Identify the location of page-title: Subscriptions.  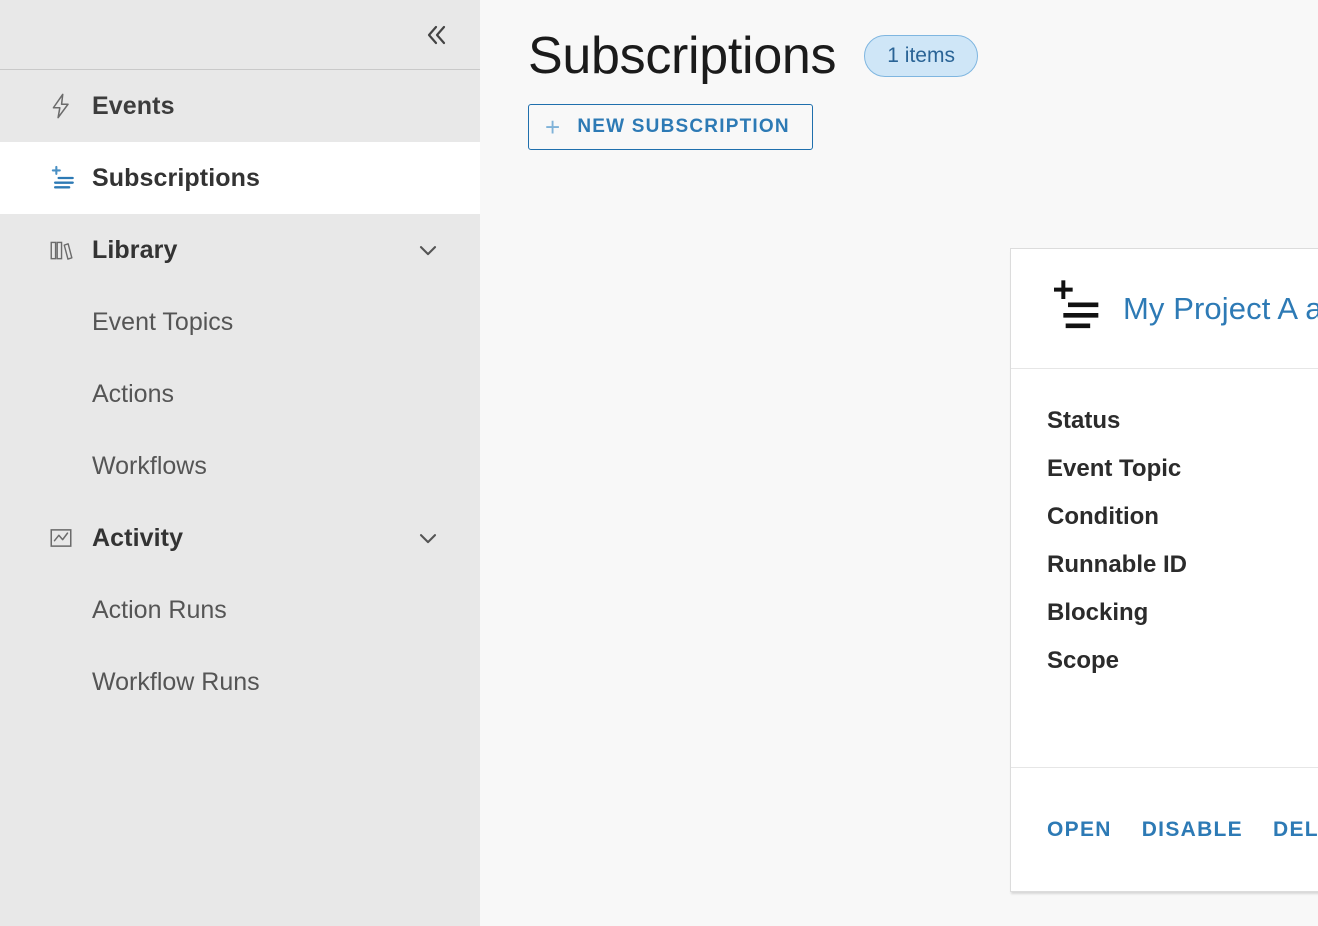
(682, 56).